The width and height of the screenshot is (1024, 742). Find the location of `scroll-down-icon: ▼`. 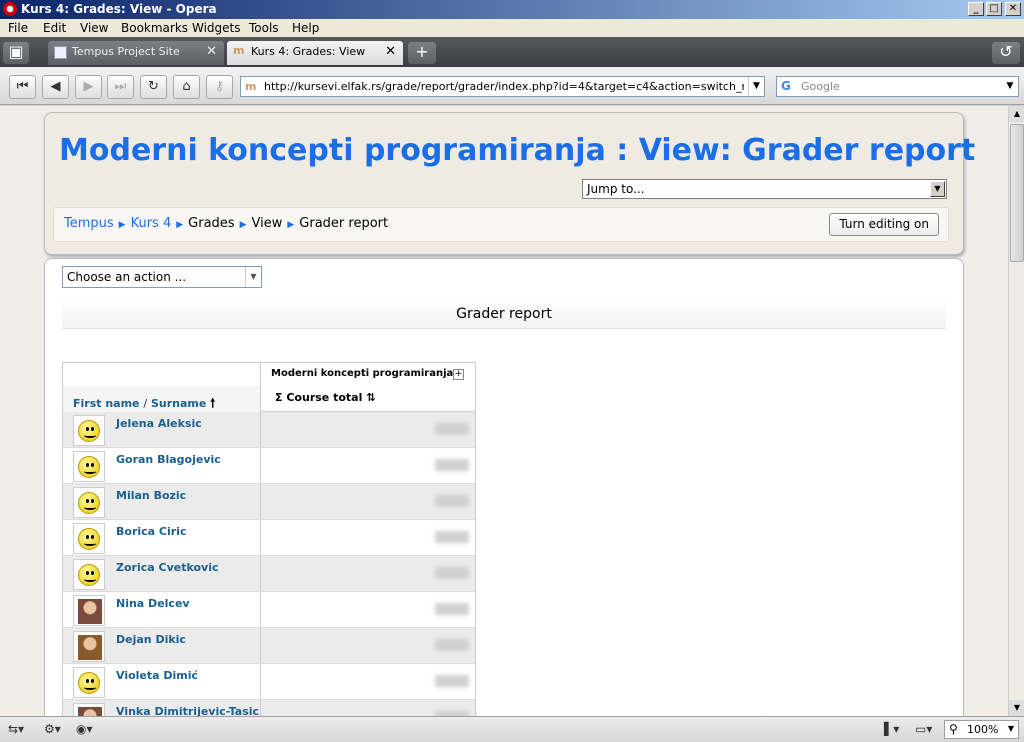

scroll-down-icon: ▼ is located at coordinates (1016, 708).